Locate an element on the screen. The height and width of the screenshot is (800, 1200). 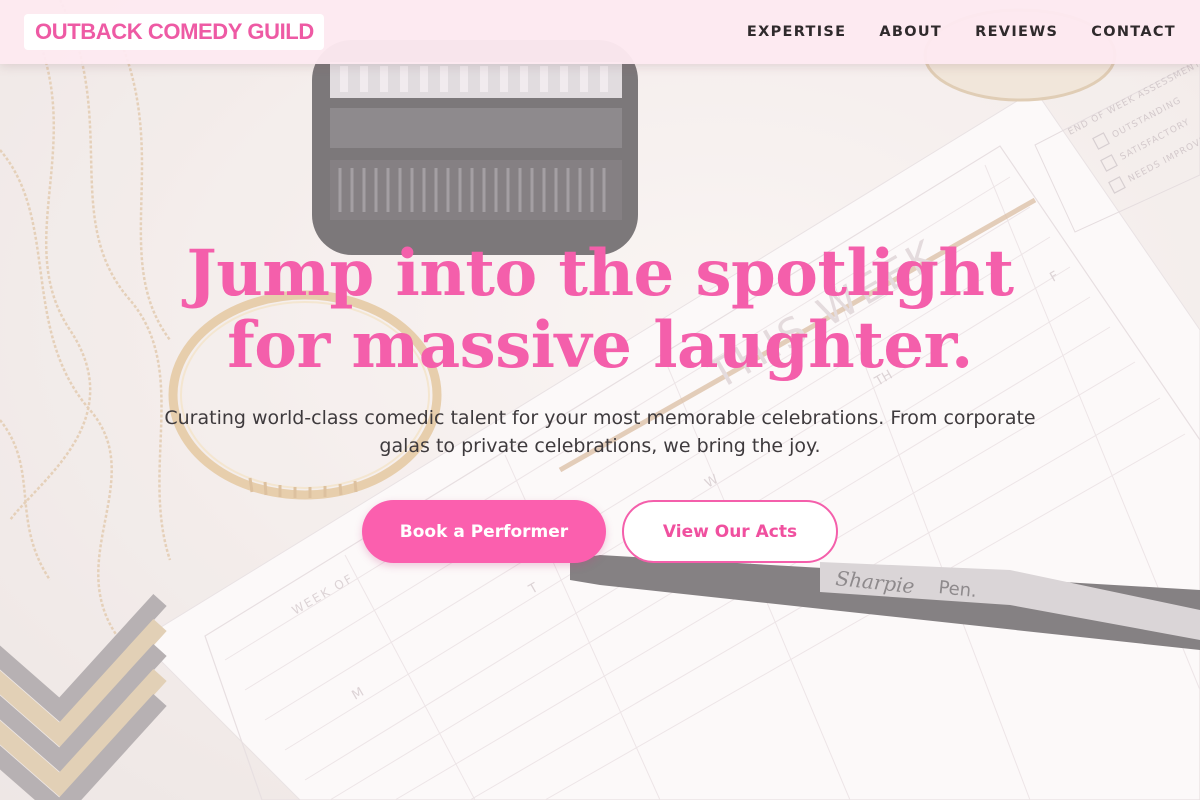
hero-headline-line-1: Jump into the spotlight is located at coordinates (600, 273).